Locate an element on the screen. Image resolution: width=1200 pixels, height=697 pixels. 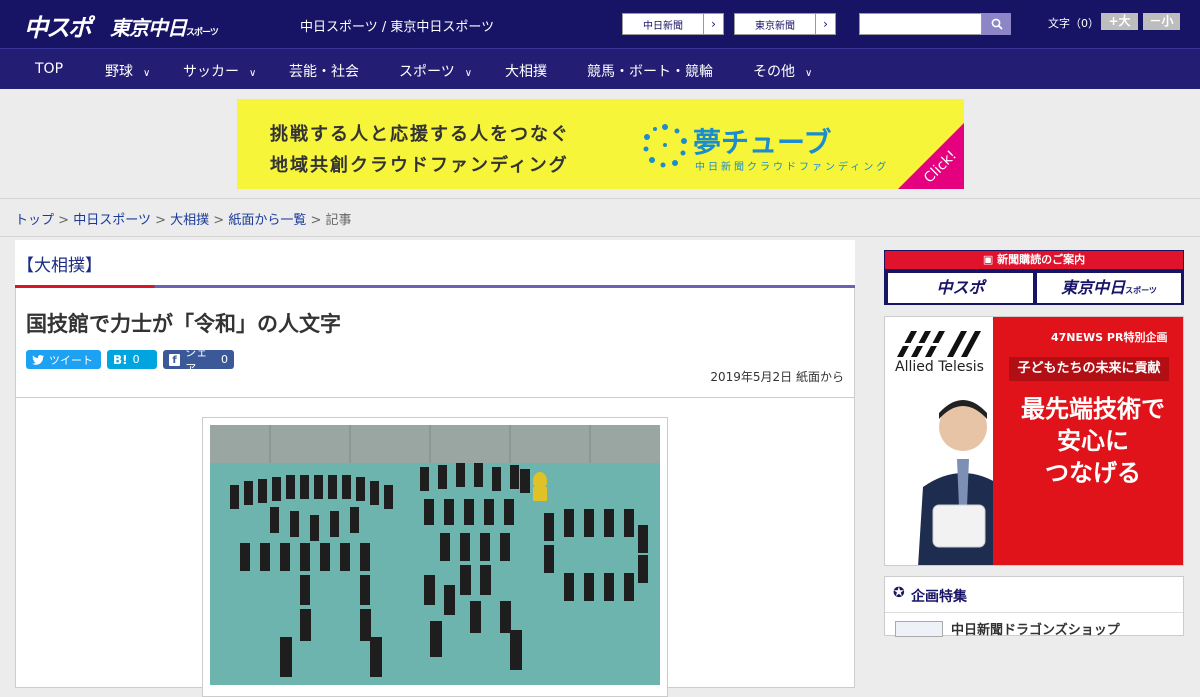
nav-label: スポーツ is located at coordinates (427, 72).